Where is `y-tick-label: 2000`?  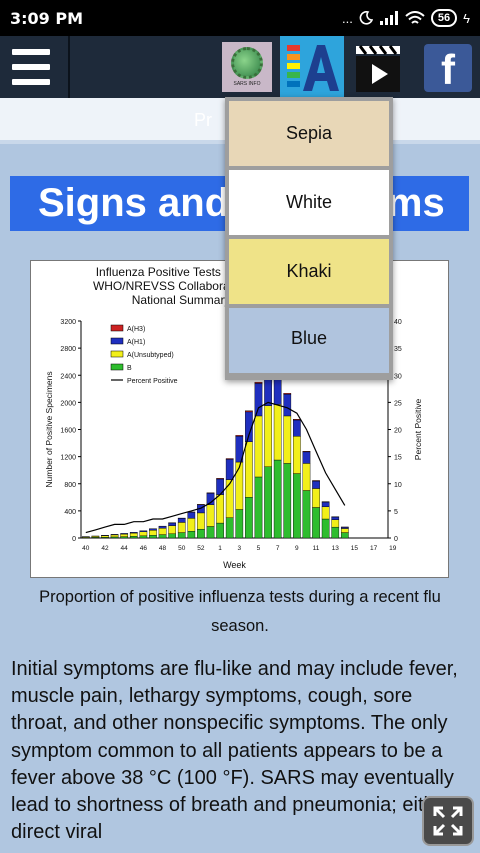 y-tick-label: 2000 is located at coordinates (68, 403).